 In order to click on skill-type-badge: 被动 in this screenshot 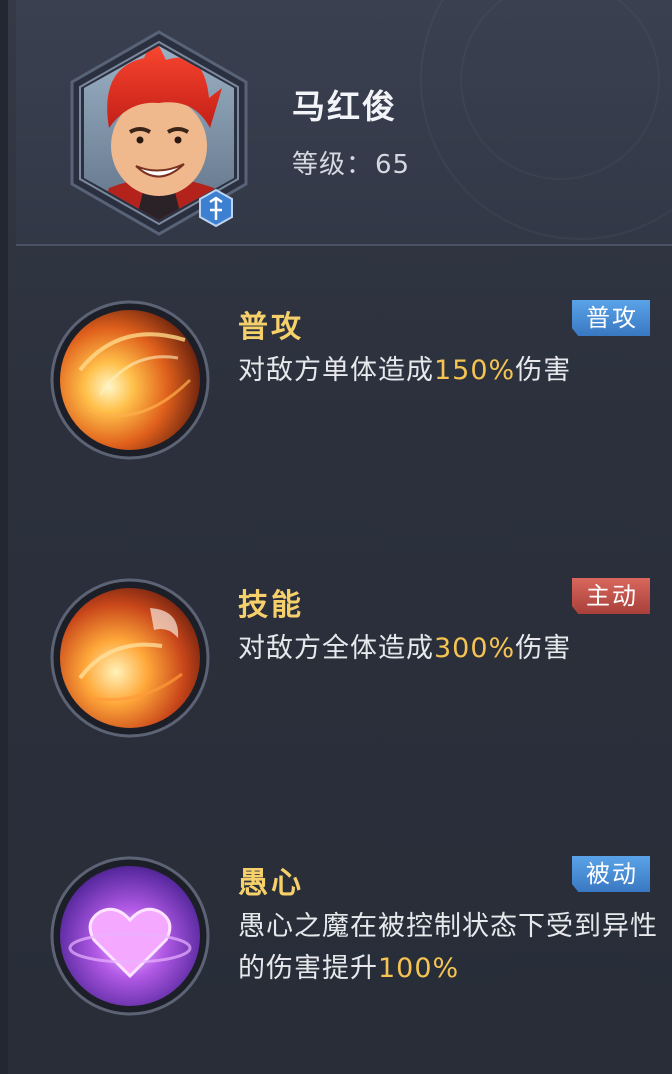, I will do `click(611, 874)`.